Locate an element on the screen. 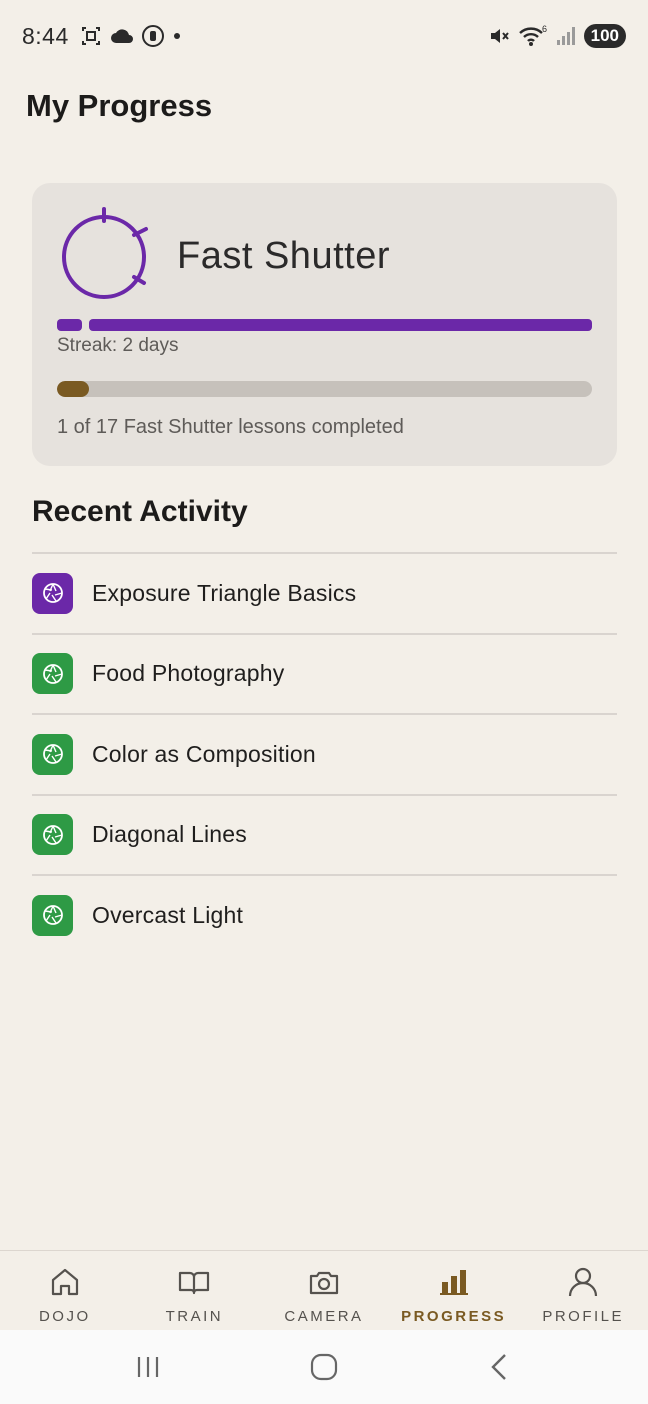 The image size is (648, 1404). recent-apps-icon is located at coordinates (148, 1367).